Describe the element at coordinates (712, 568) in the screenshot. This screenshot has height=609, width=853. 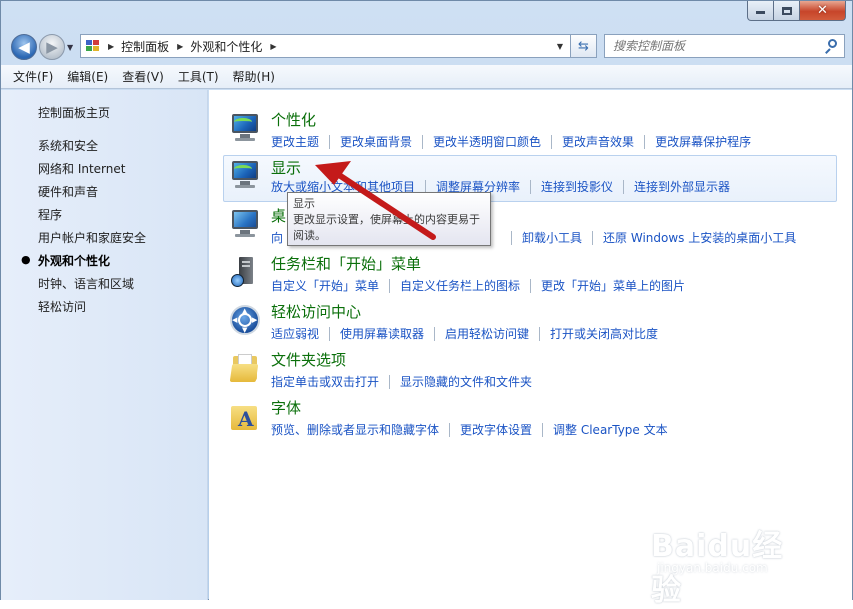
I see `watermark-url: jingyan.baidu.com` at that location.